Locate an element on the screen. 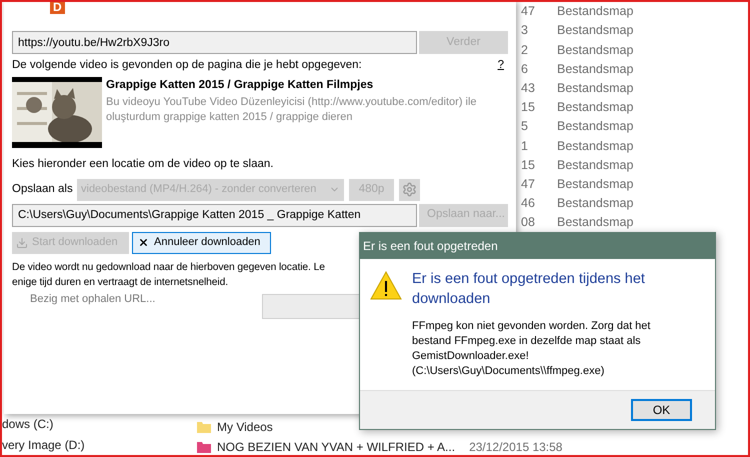 The width and height of the screenshot is (750, 457). drive-item: very Image (D:) is located at coordinates (43, 445).